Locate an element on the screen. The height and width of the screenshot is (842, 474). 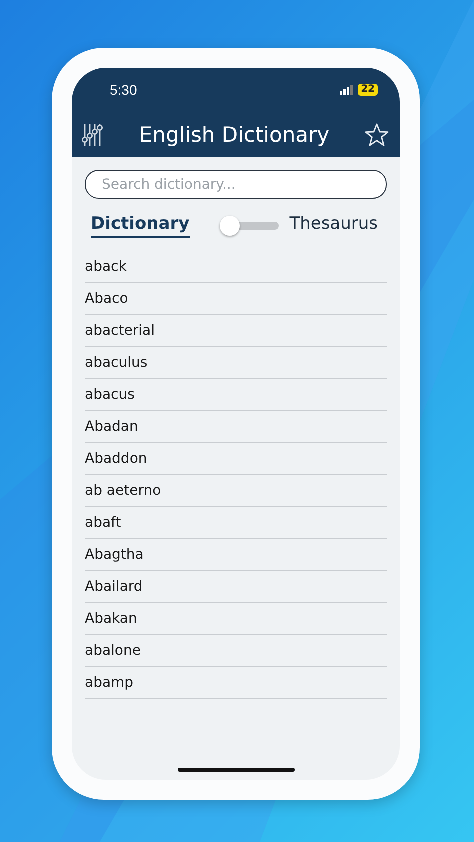
word-item: Abaddon is located at coordinates (116, 458).